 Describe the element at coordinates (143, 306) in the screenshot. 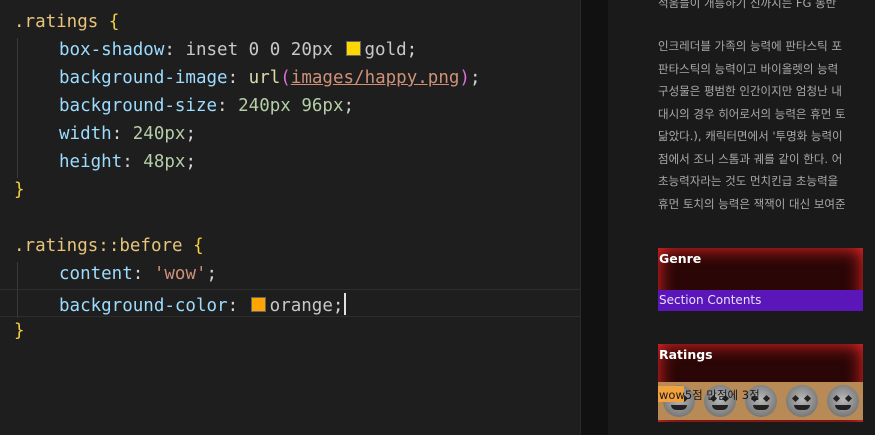

I see `css-property: background-color` at that location.